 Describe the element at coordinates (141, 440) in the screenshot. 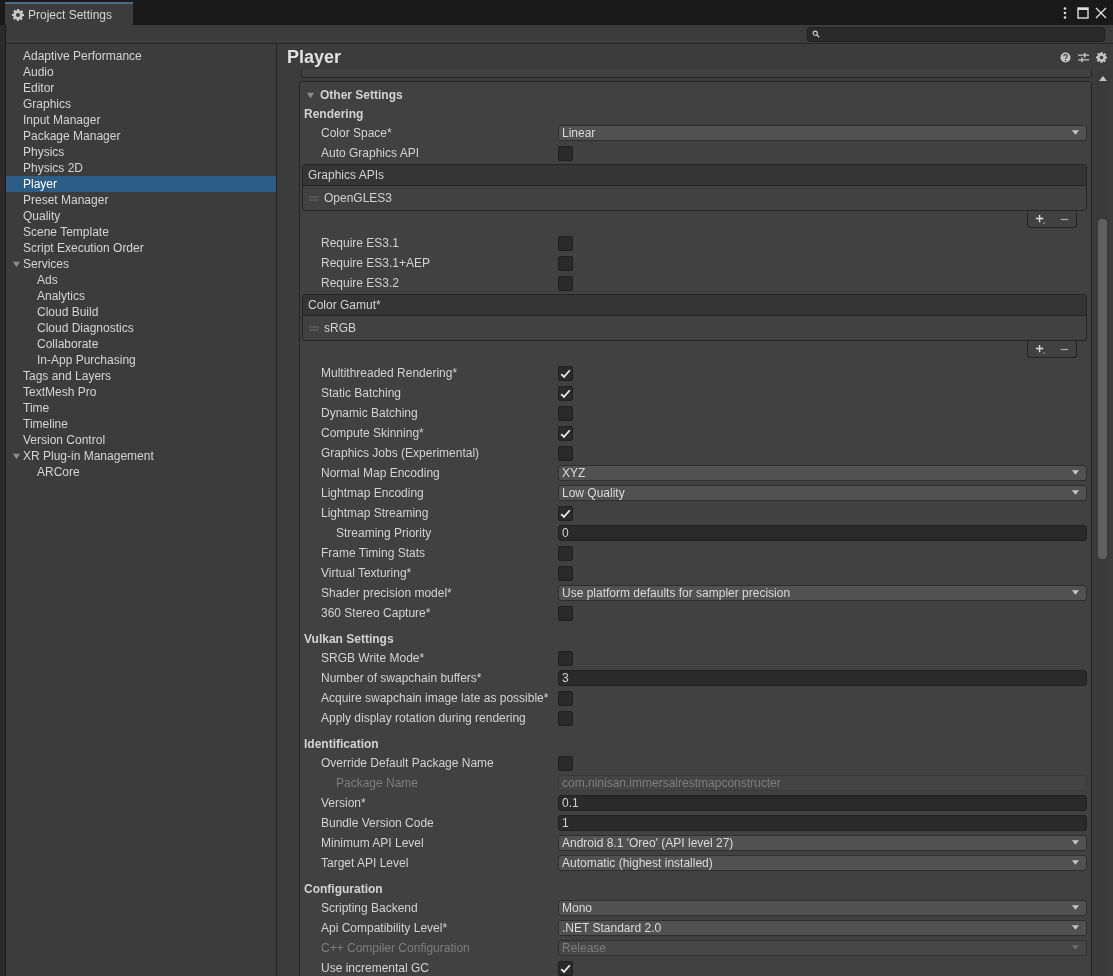

I see `sidebar-item: Version Control` at that location.